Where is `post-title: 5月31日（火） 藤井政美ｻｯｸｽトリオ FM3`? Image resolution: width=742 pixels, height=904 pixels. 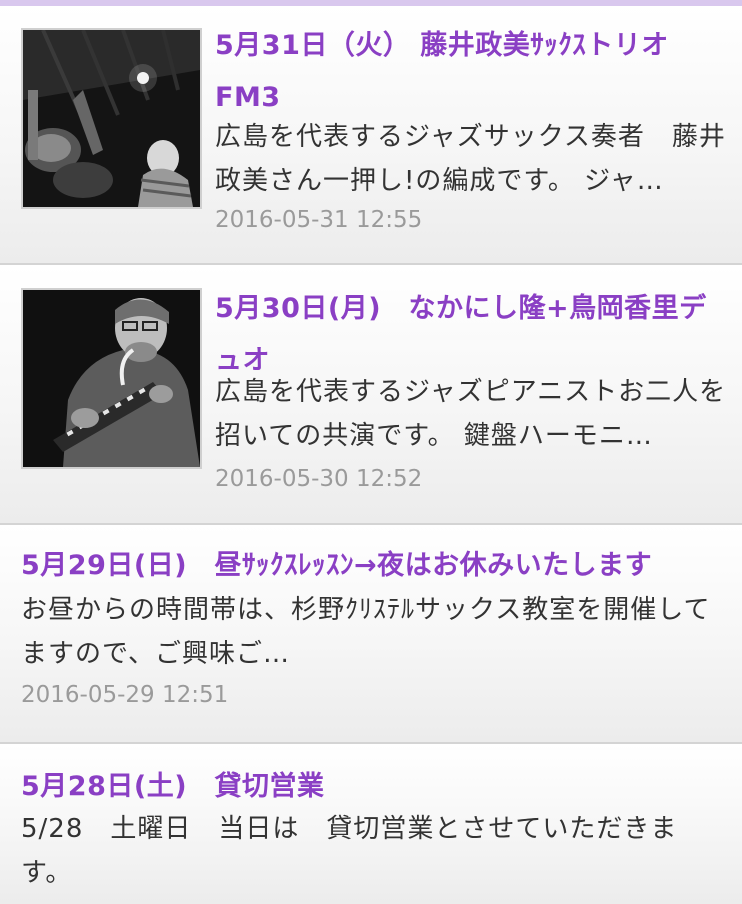
post-title: 5月31日（火） 藤井政美ｻｯｸｽトリオ FM3 is located at coordinates (471, 72).